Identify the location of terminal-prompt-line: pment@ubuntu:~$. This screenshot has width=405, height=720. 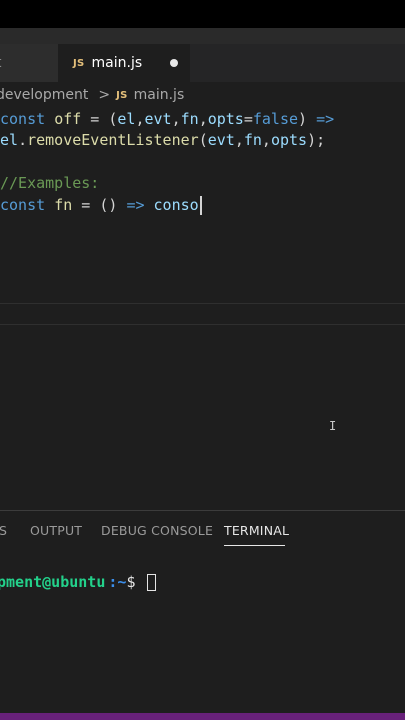
(78, 582).